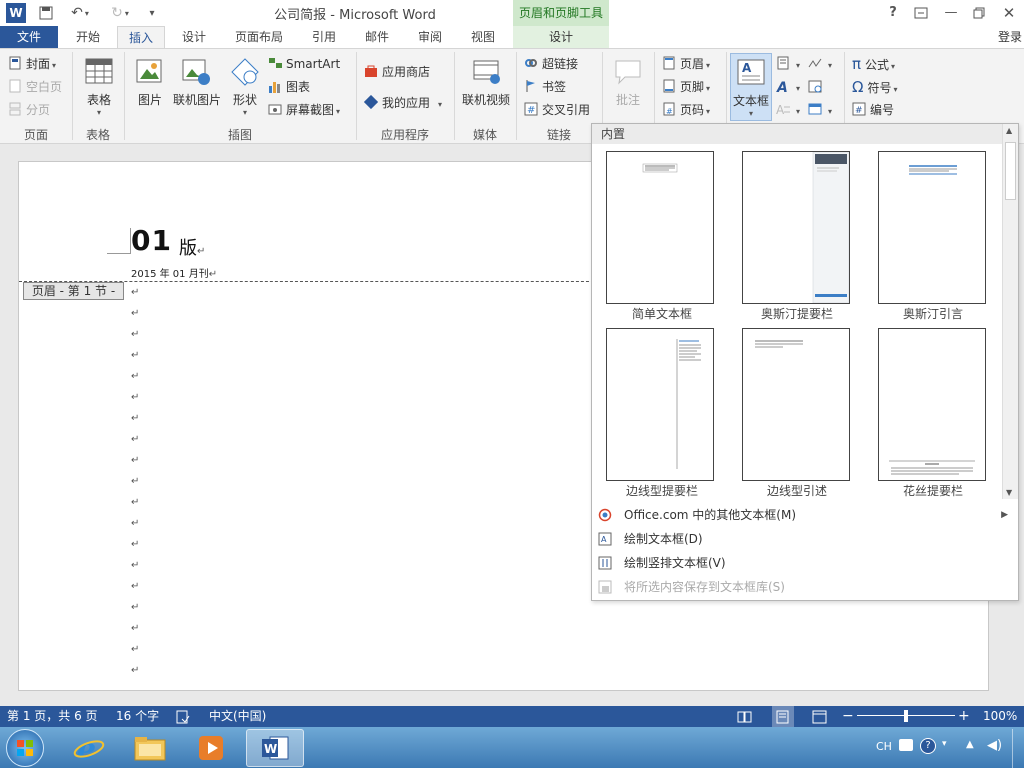  I want to click on tab-references: 引用, so click(324, 37).